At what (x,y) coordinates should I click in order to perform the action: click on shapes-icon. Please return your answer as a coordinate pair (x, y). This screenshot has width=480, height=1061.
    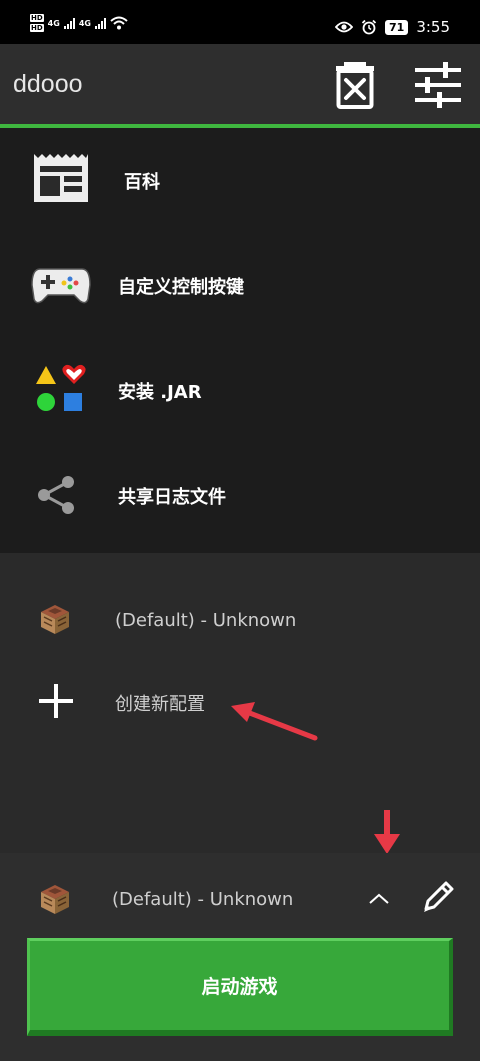
    Looking at the image, I should click on (61, 387).